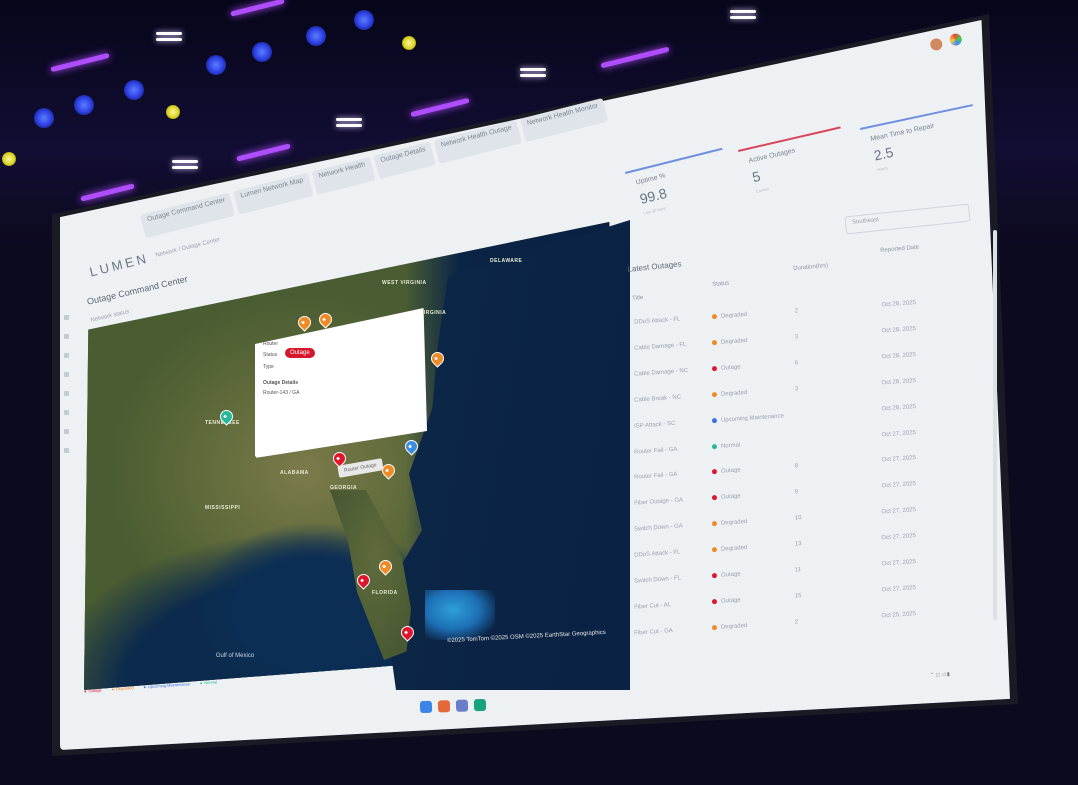 The image size is (1078, 785). What do you see at coordinates (654, 210) in the screenshot?
I see `kpi-sub: Last 30 days` at bounding box center [654, 210].